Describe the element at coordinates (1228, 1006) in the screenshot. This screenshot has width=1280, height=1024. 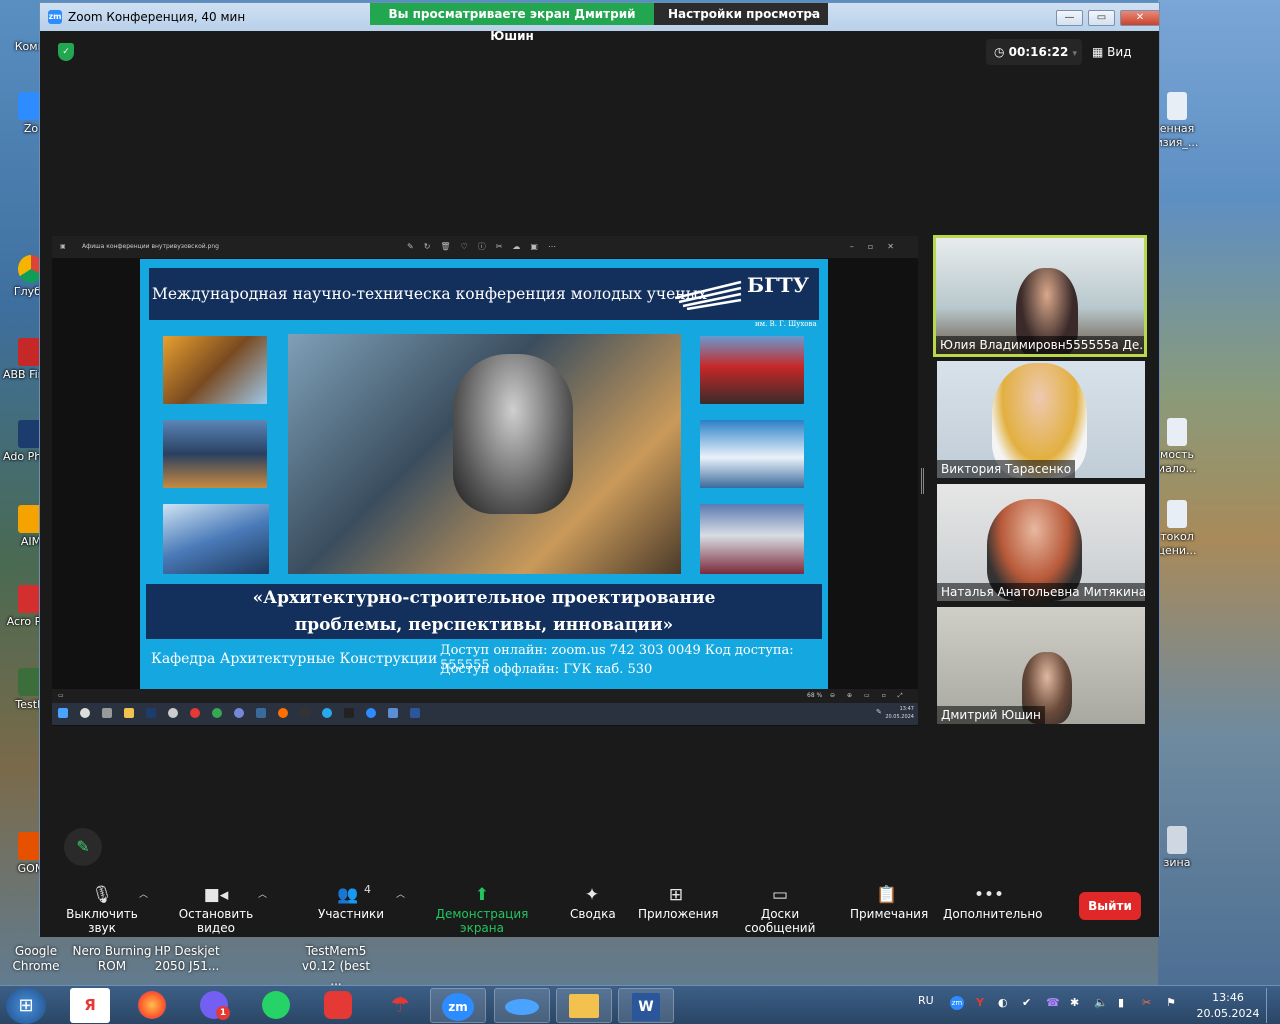
I see `system-clock: 13:46 20.05.2024` at that location.